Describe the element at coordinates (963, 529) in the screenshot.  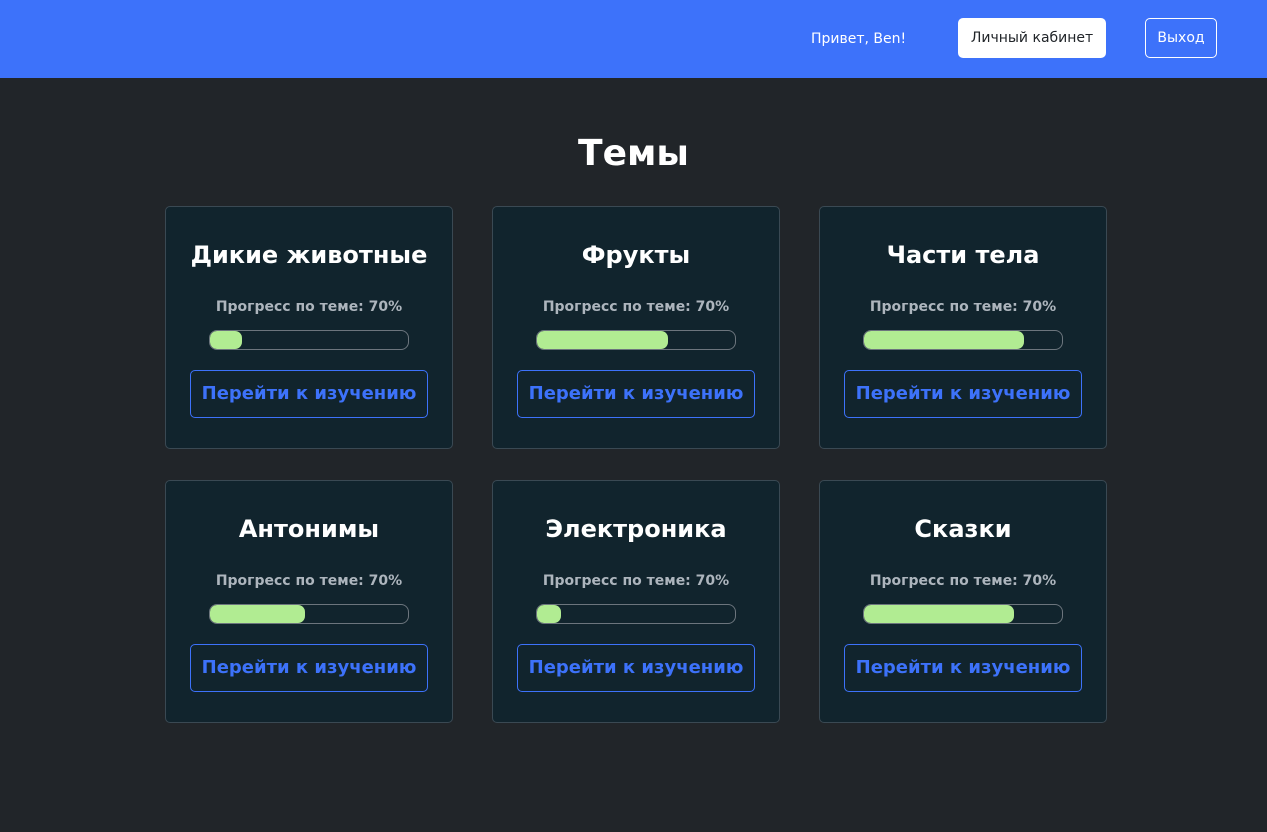
I see `topic-title: Сказки` at that location.